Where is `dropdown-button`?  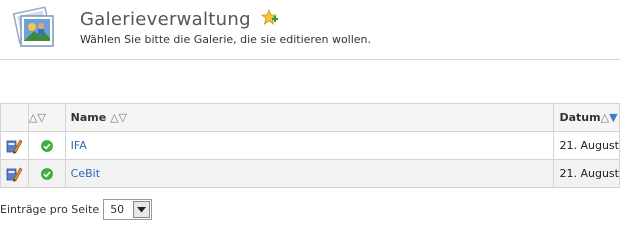
dropdown-button is located at coordinates (142, 209).